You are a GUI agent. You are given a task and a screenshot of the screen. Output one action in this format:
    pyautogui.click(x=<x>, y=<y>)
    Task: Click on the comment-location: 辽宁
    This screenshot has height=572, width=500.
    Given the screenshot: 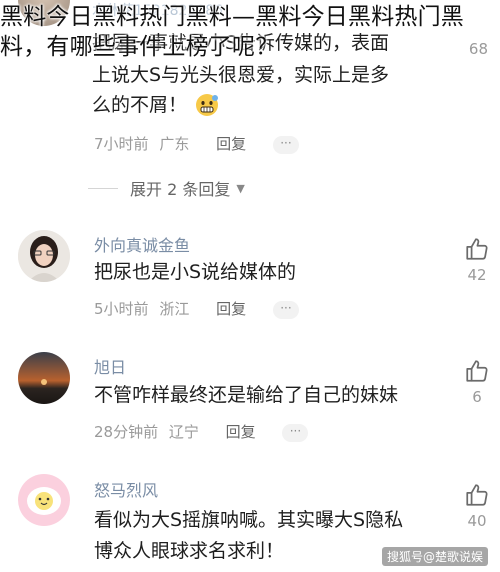 What is the action you would take?
    pyautogui.click(x=183, y=432)
    